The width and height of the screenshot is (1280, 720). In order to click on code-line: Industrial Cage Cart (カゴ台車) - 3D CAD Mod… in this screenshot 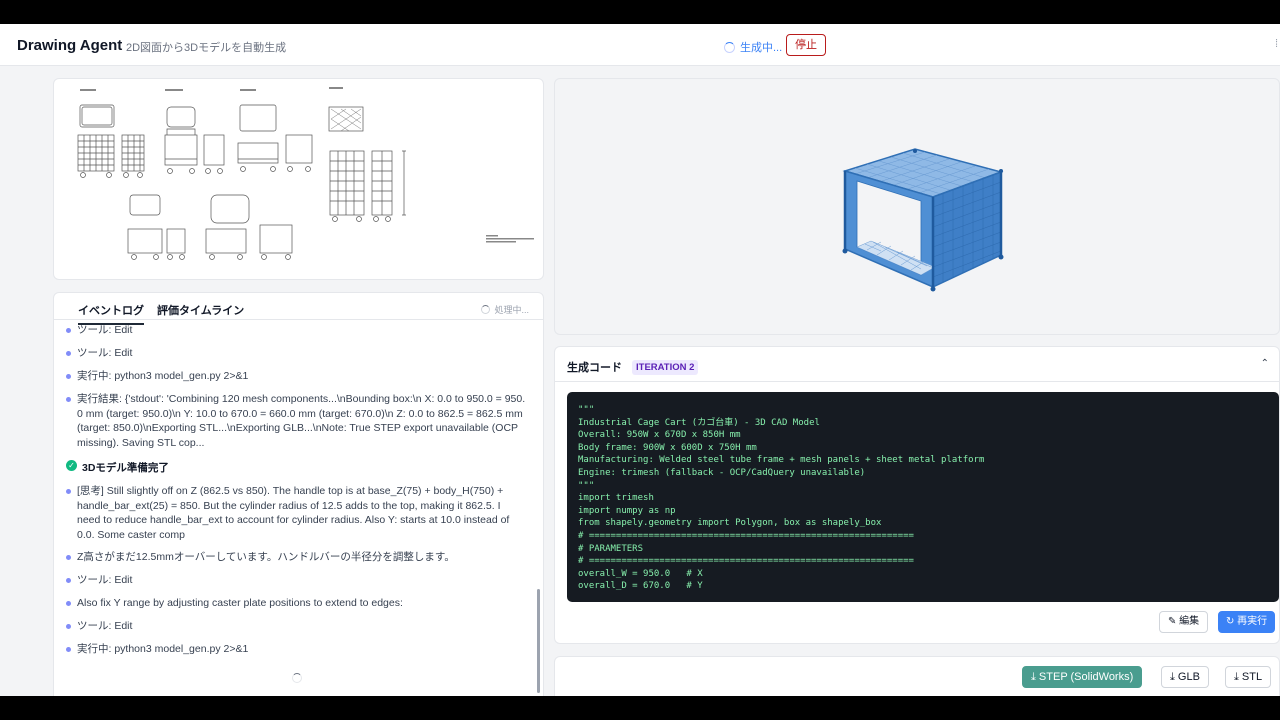, I will do `click(699, 422)`.